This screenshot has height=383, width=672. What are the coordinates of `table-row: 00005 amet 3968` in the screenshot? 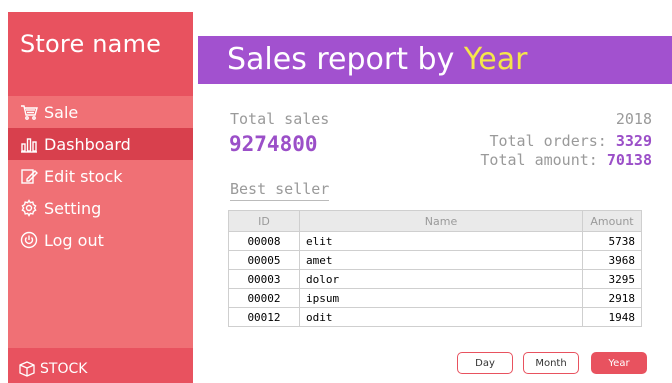 It's located at (435, 260).